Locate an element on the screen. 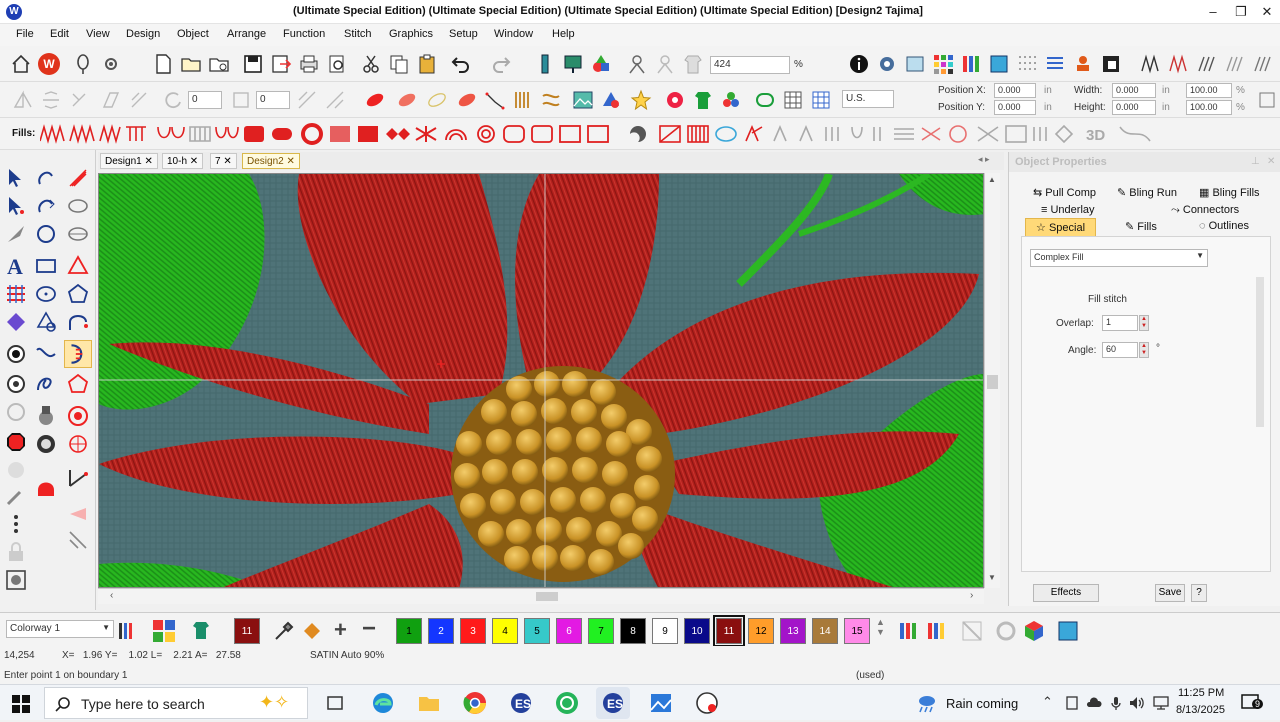 The width and height of the screenshot is (1280, 722). tray-chevron-icon: ⌃ is located at coordinates (1047, 702).